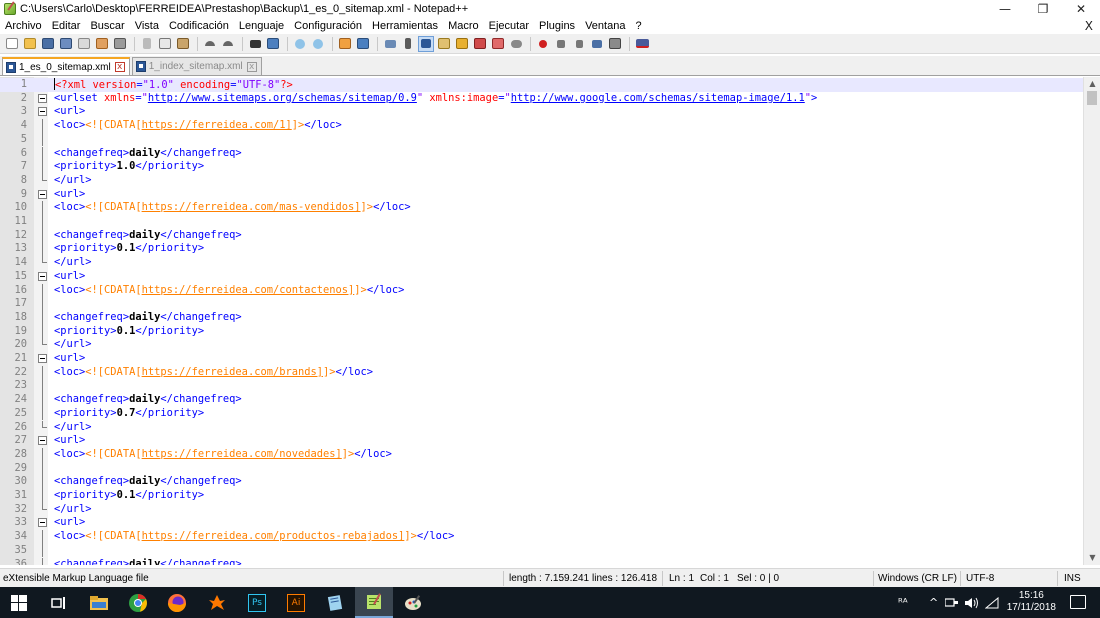 The height and width of the screenshot is (618, 1100). What do you see at coordinates (541, 304) in the screenshot?
I see `editor-line: 17` at bounding box center [541, 304].